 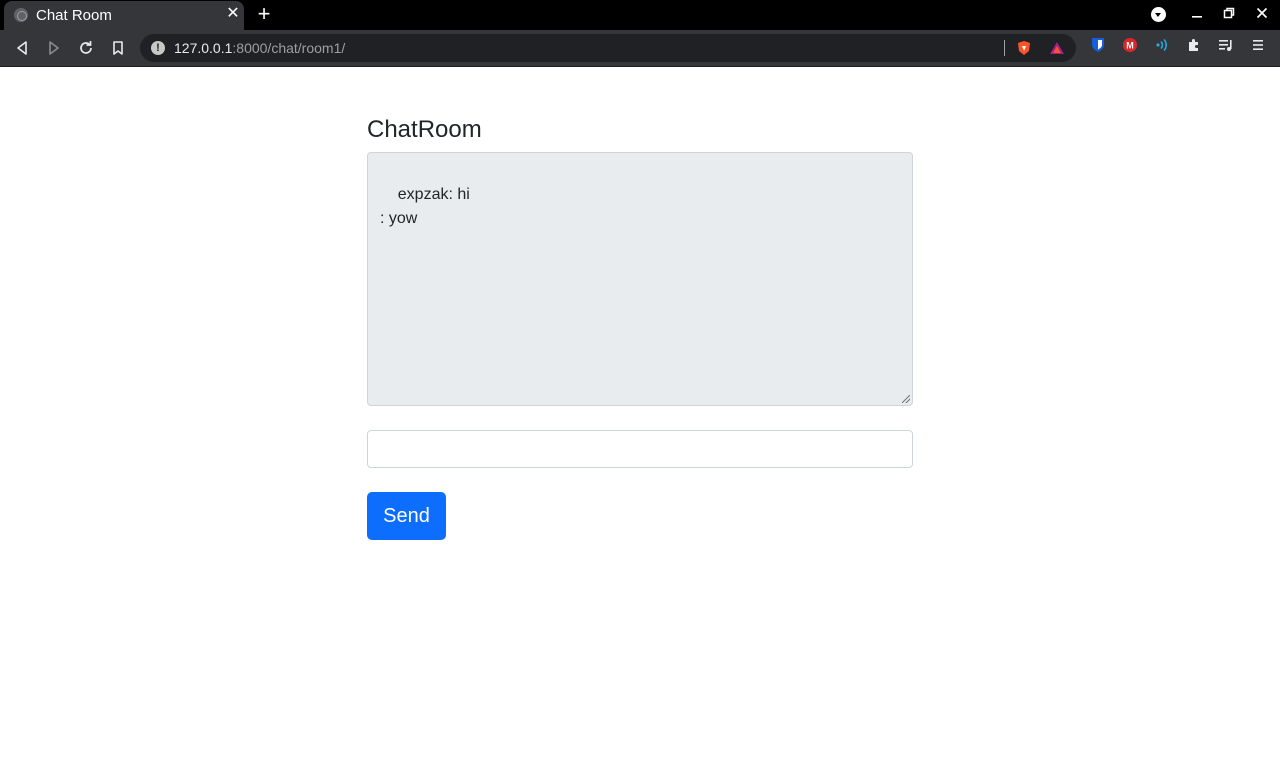 I want to click on menu-icon, so click(x=1258, y=45).